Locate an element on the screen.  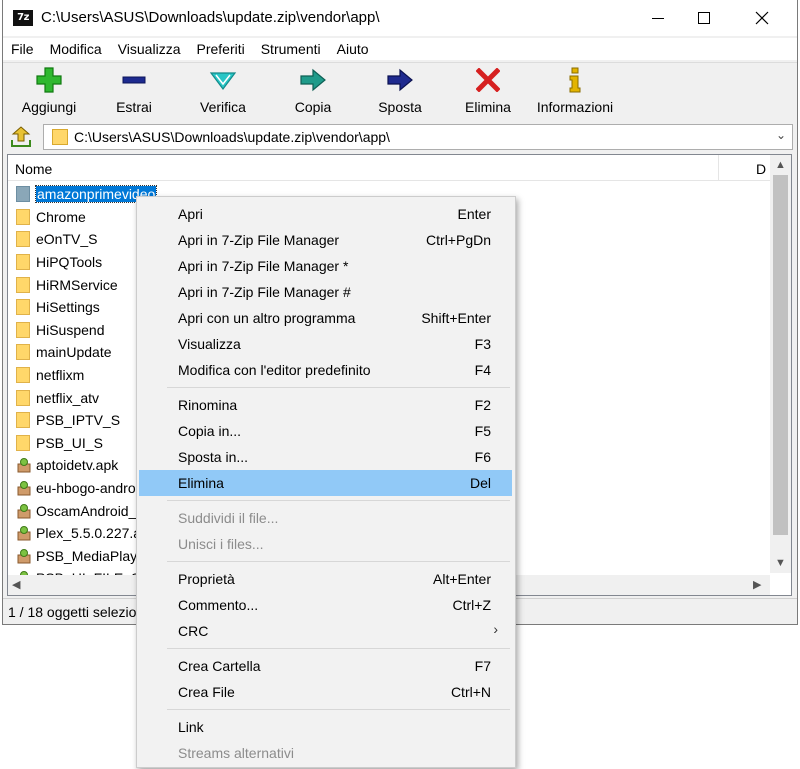
list-item-name: PSB_UI_S is located at coordinates (69, 442).